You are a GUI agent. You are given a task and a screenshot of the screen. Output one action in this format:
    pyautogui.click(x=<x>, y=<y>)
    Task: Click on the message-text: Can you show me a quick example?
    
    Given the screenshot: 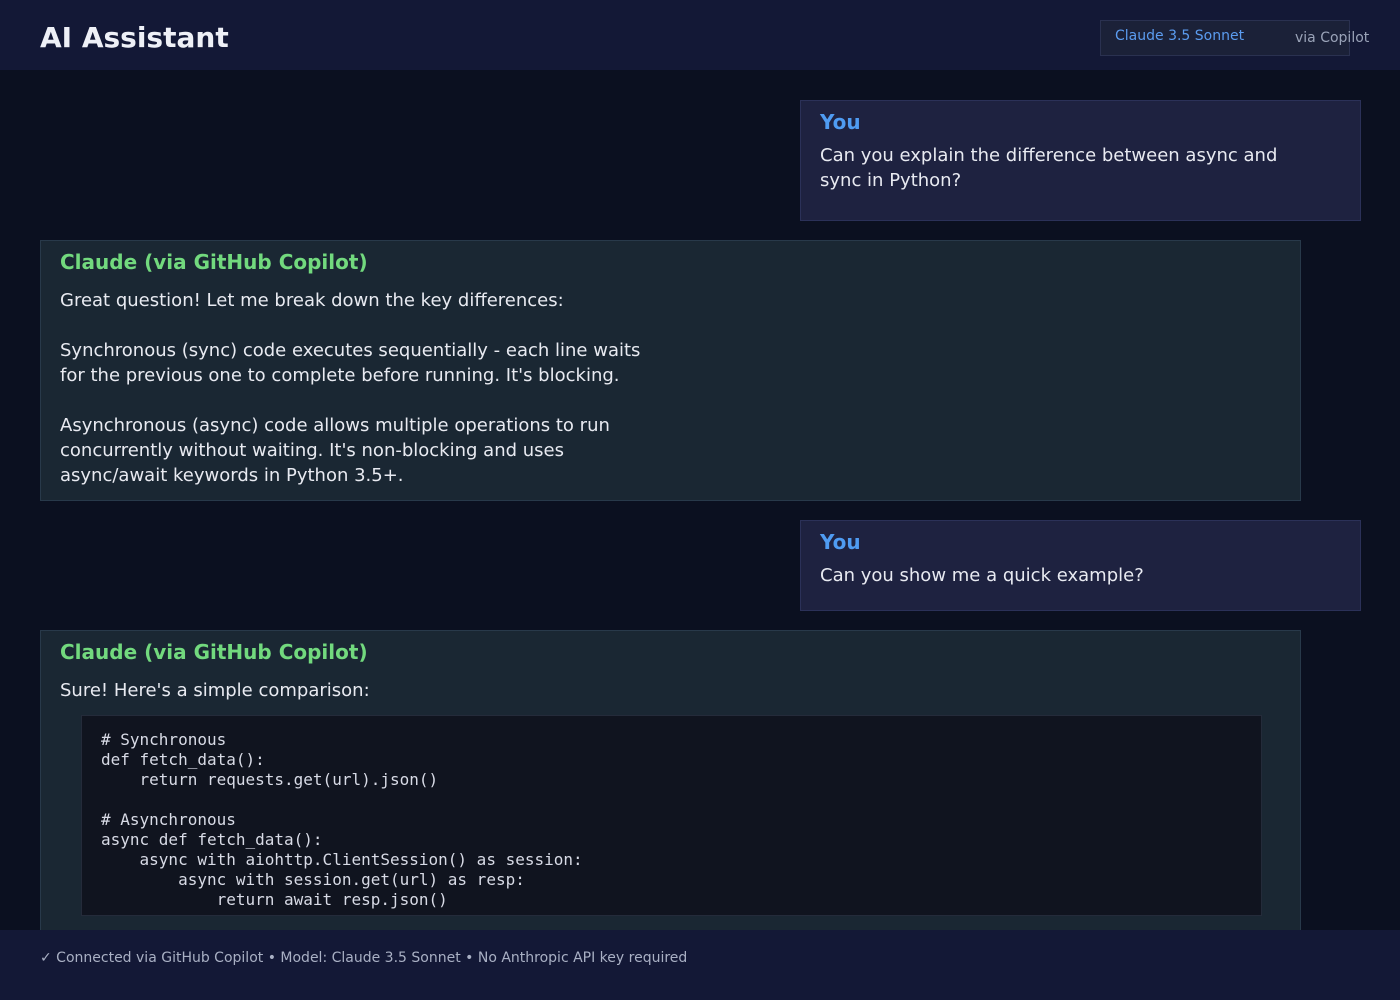 What is the action you would take?
    pyautogui.click(x=982, y=575)
    